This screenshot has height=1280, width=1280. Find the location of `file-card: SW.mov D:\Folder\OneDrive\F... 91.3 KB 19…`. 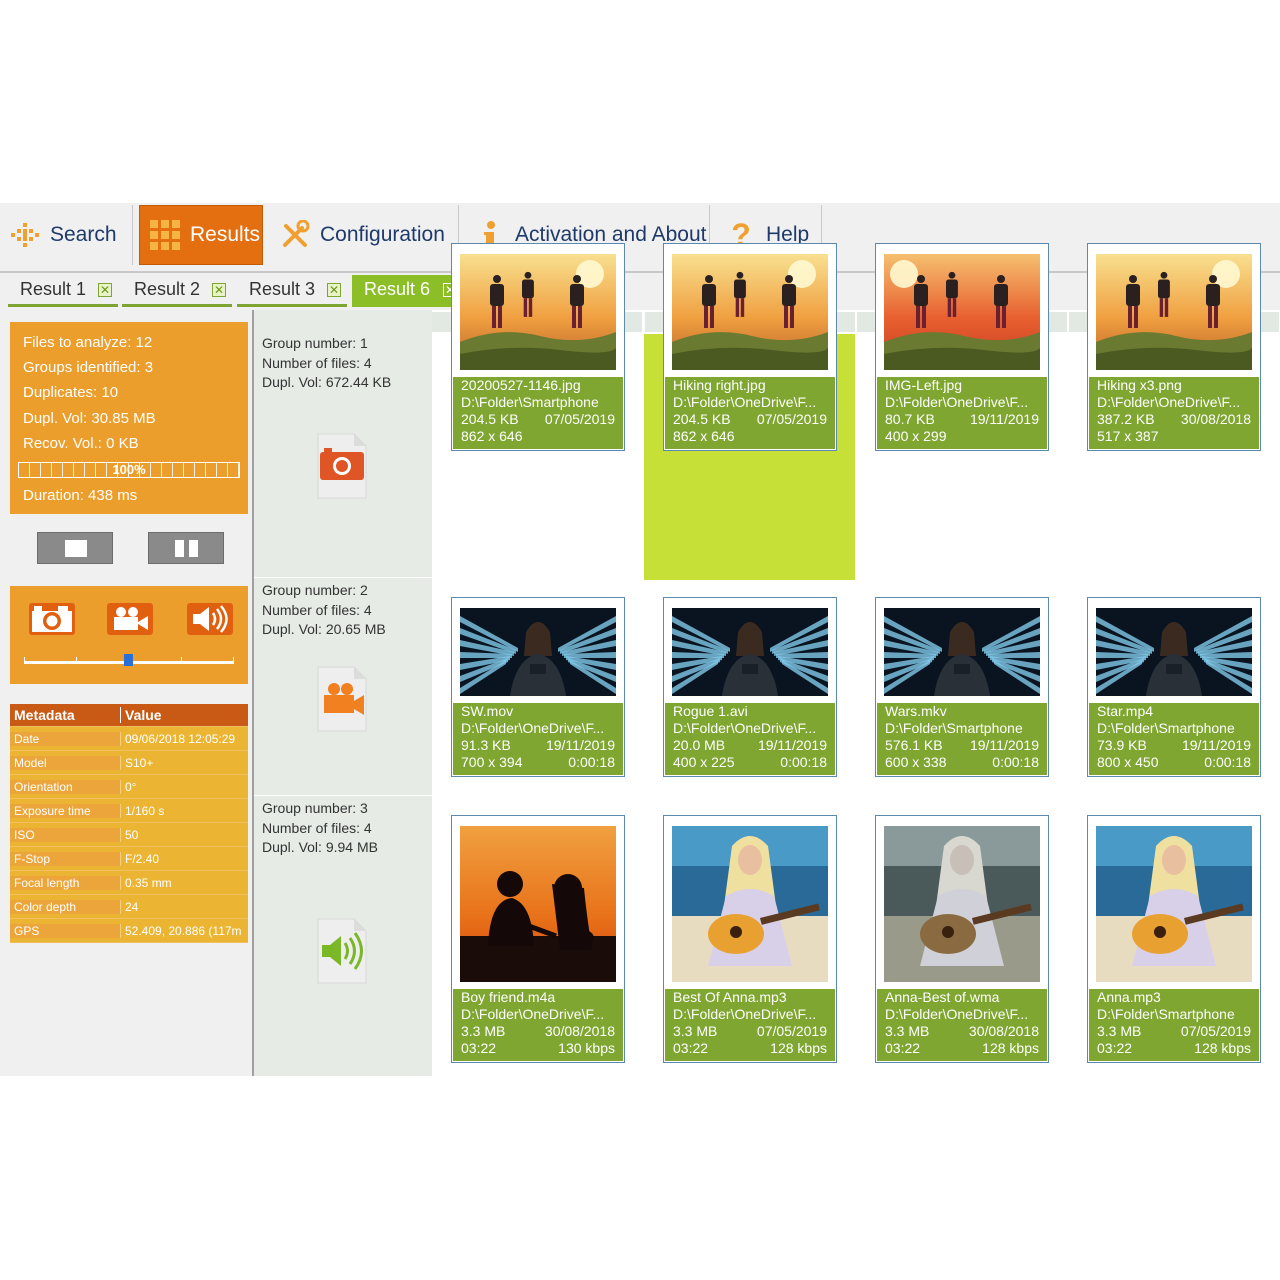

file-card: SW.mov D:\Folder\OneDrive\F... 91.3 KB 19… is located at coordinates (538, 687).